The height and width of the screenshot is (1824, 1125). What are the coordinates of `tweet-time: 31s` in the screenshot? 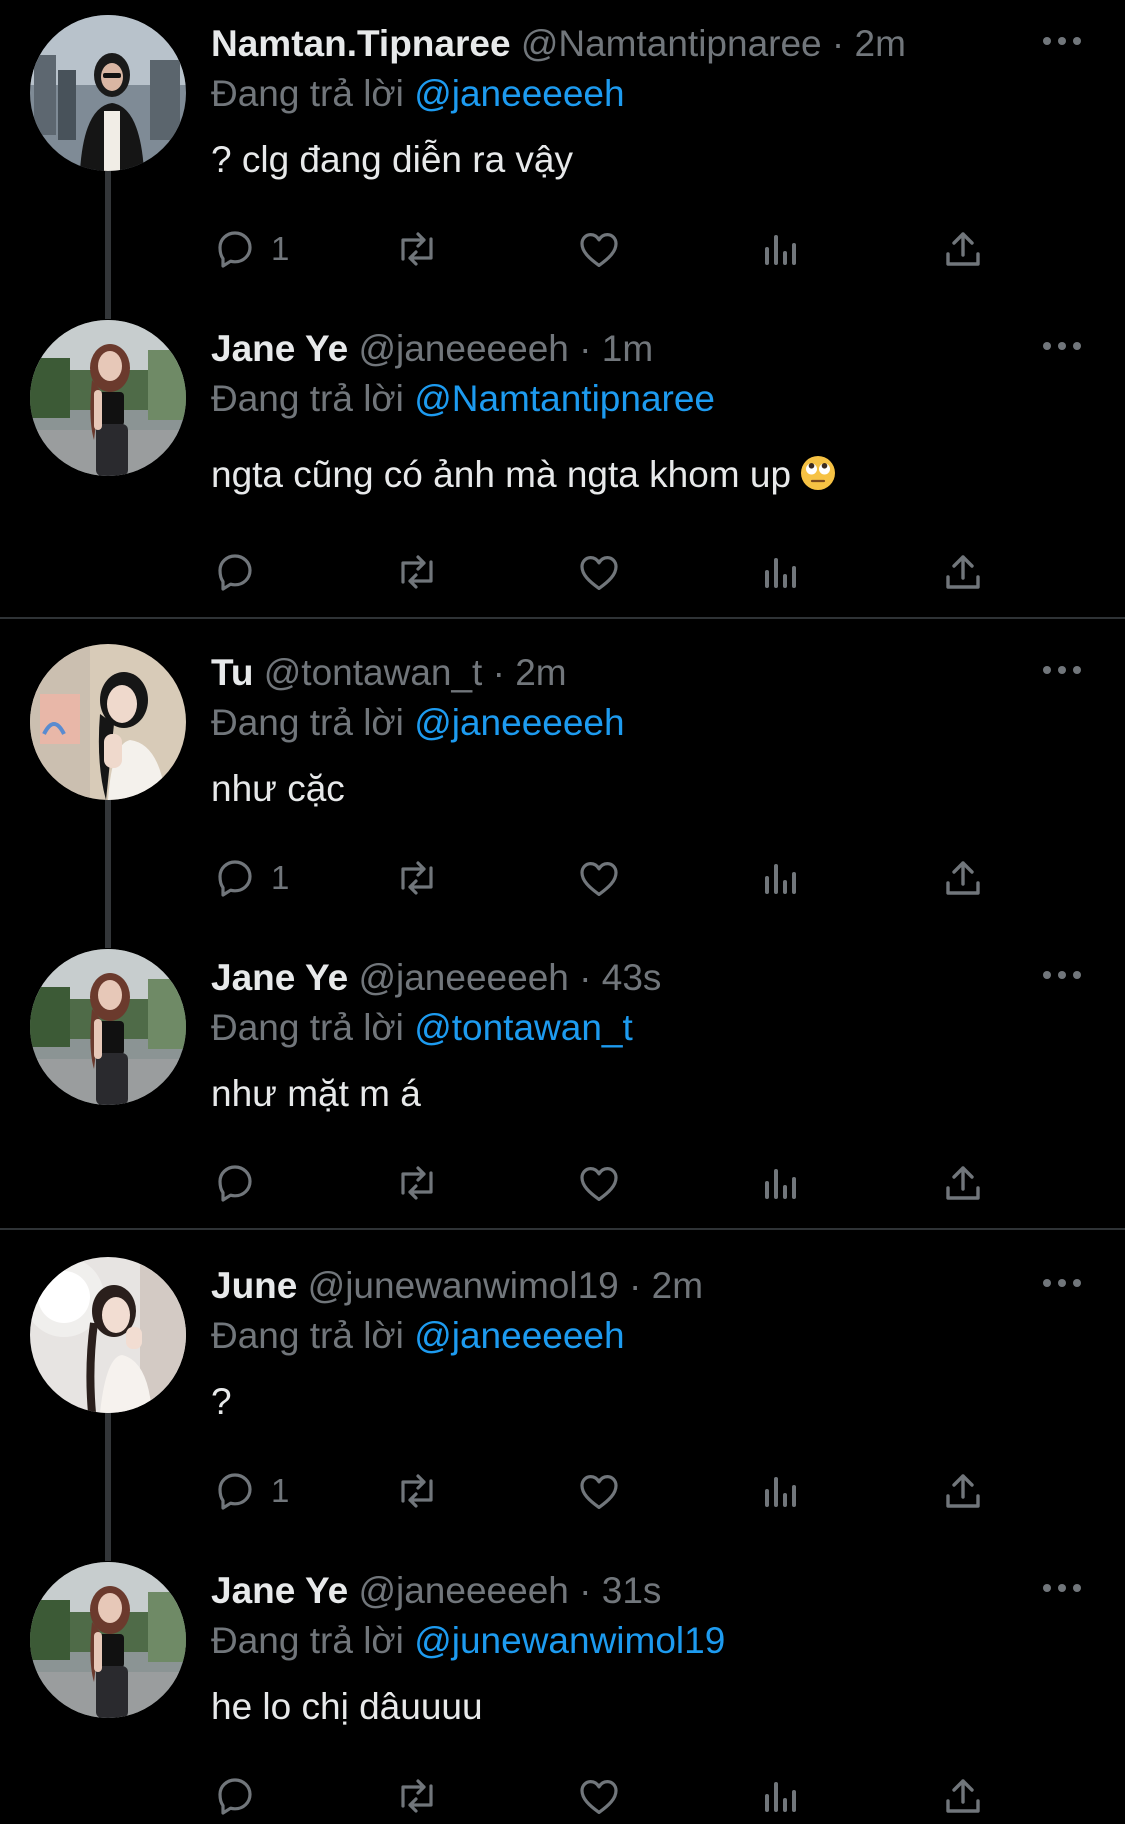 It's located at (632, 1590).